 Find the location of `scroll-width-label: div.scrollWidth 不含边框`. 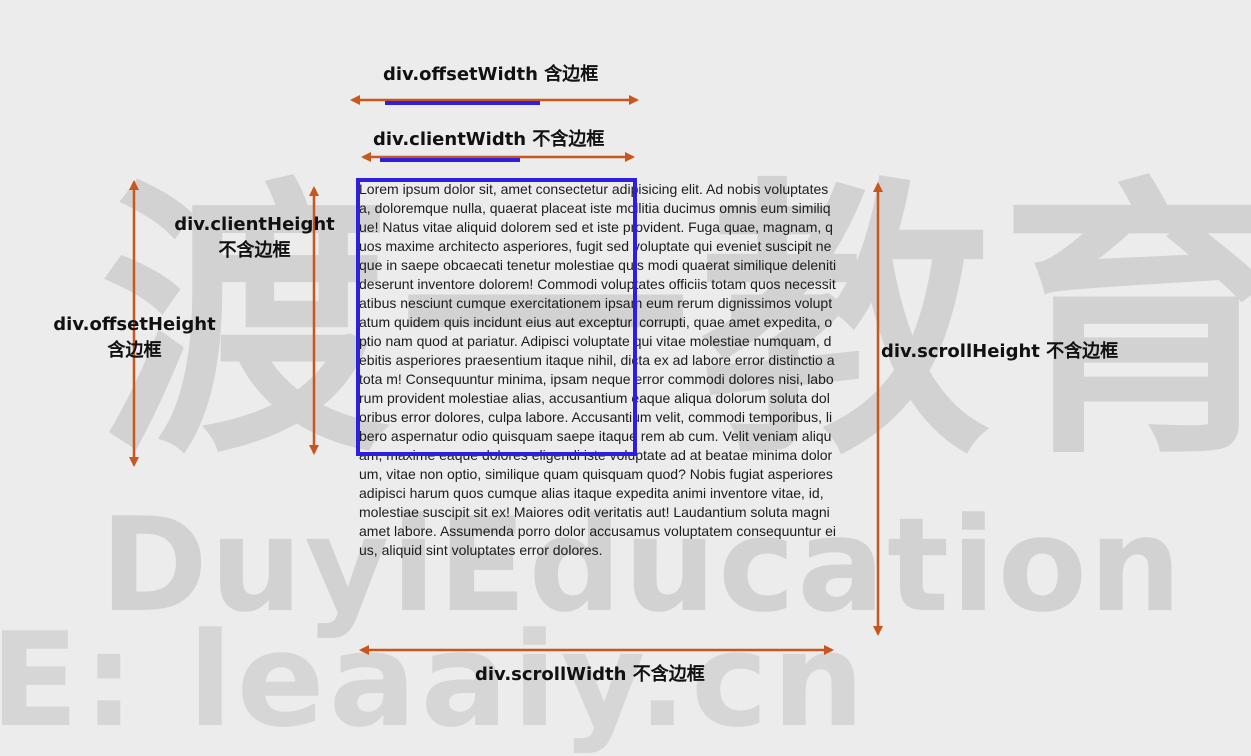

scroll-width-label: div.scrollWidth 不含边框 is located at coordinates (590, 674).